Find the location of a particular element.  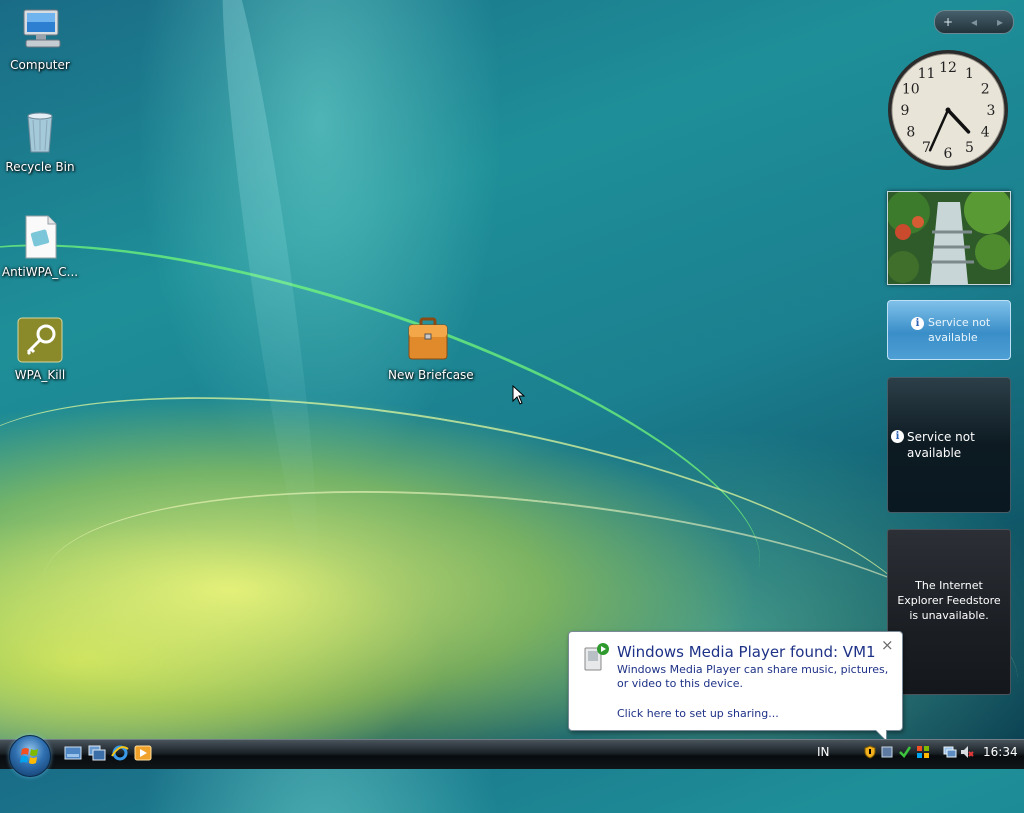

clock-numeral: 9 is located at coordinates (905, 111).